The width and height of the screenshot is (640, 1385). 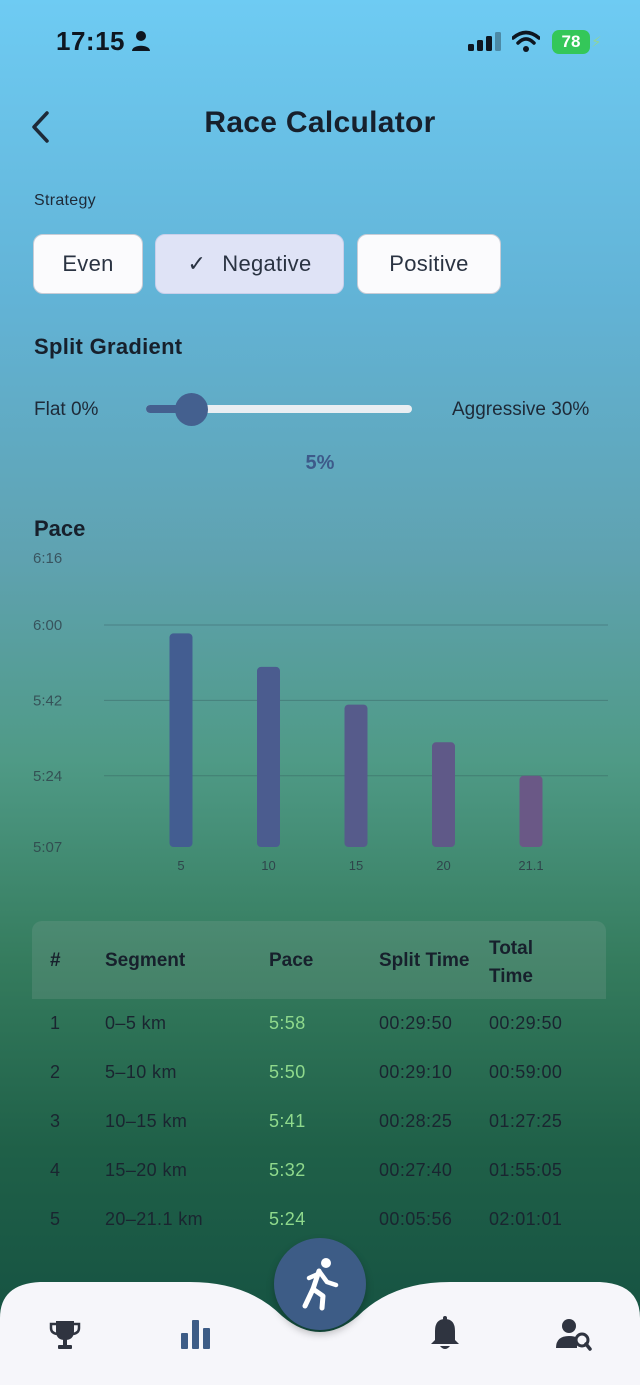 I want to click on nav-stats, so click(x=196, y=1334).